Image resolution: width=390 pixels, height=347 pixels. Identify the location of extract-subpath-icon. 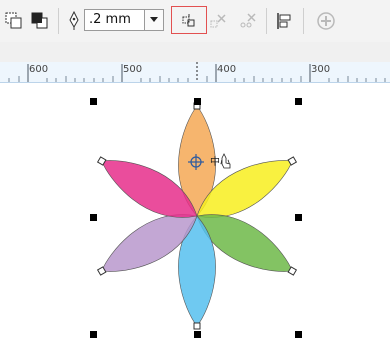
(248, 21).